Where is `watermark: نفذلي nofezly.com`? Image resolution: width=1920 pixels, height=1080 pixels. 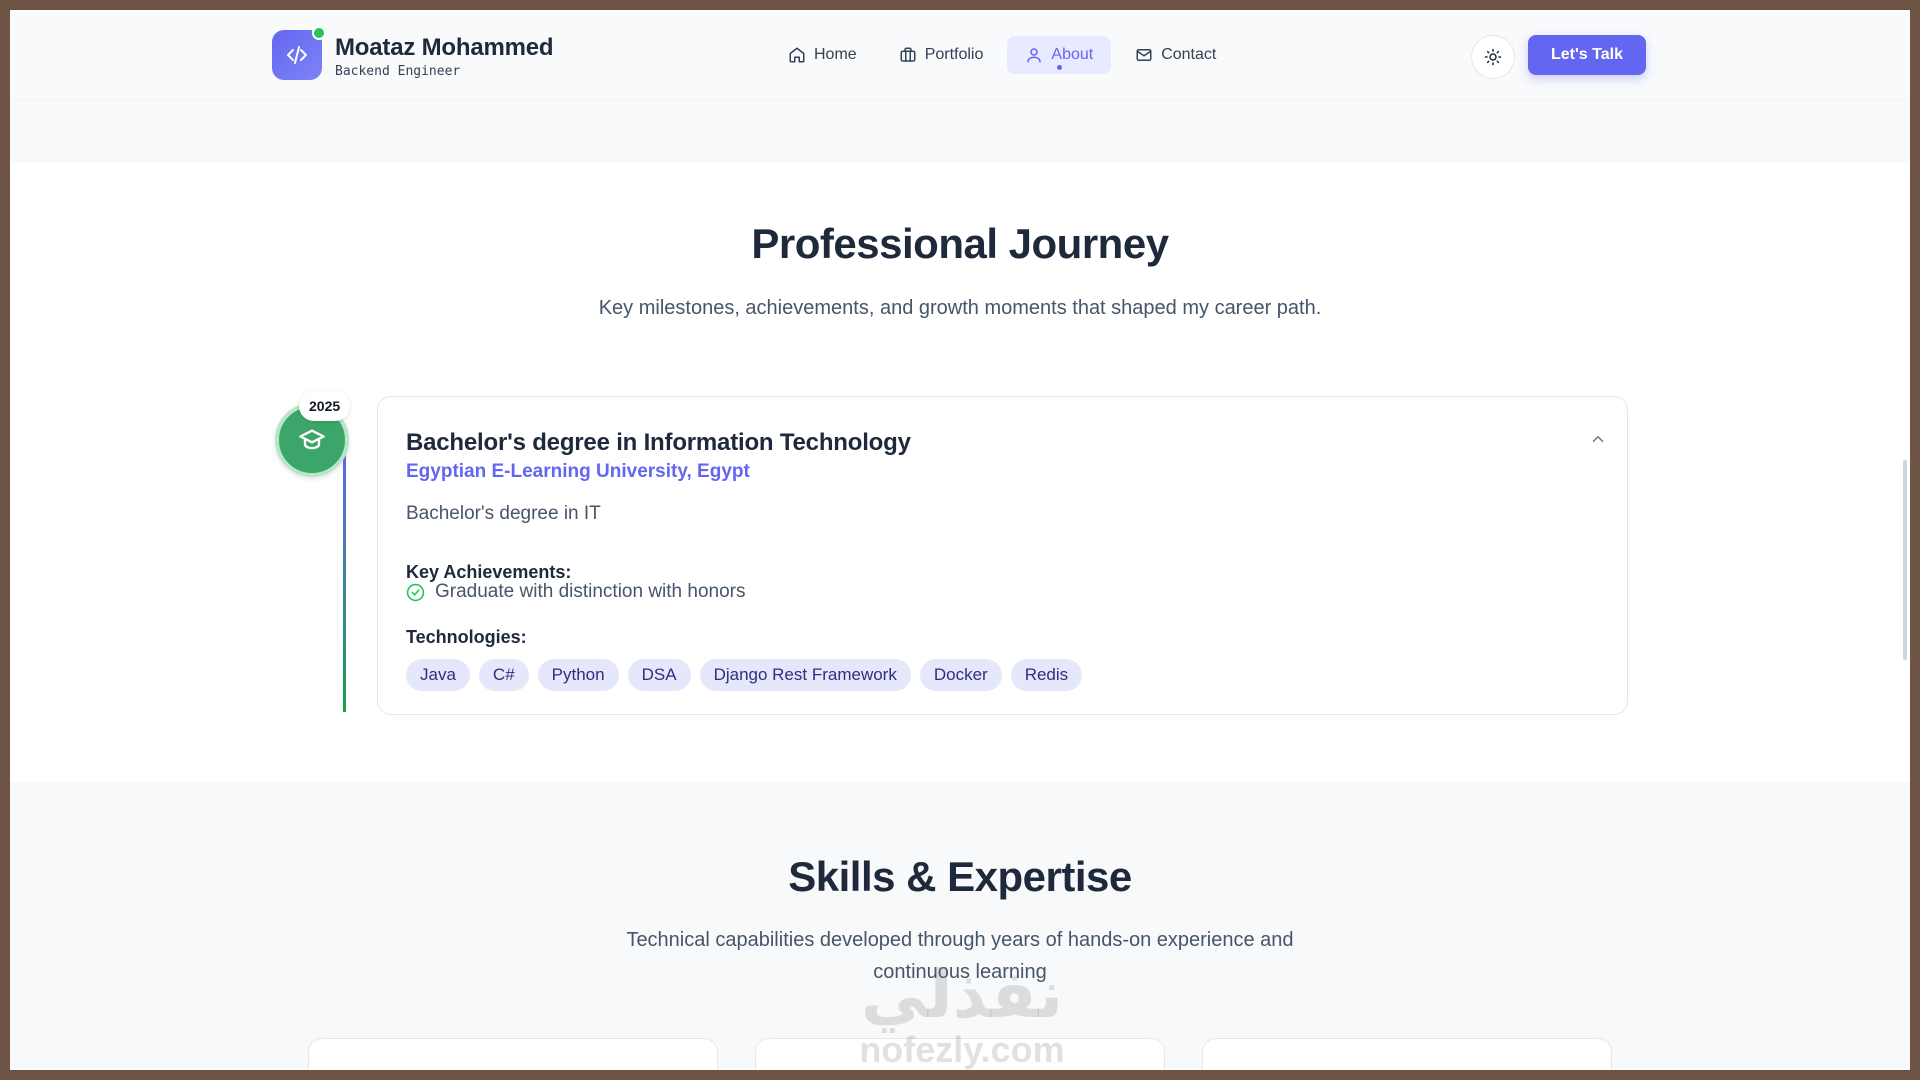 watermark: نفذلي nofezly.com is located at coordinates (962, 1015).